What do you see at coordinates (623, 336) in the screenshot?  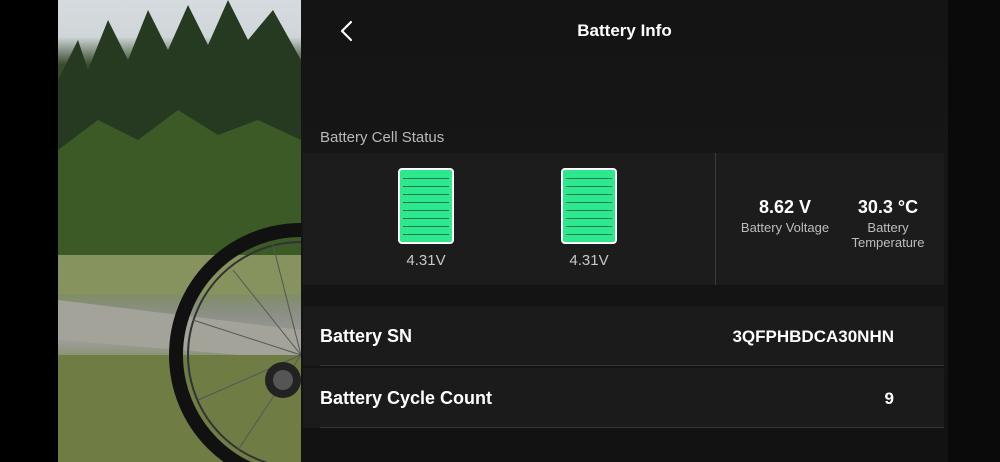 I see `battery-sn-row: Battery SN 3QFPHBDCA30NHN` at bounding box center [623, 336].